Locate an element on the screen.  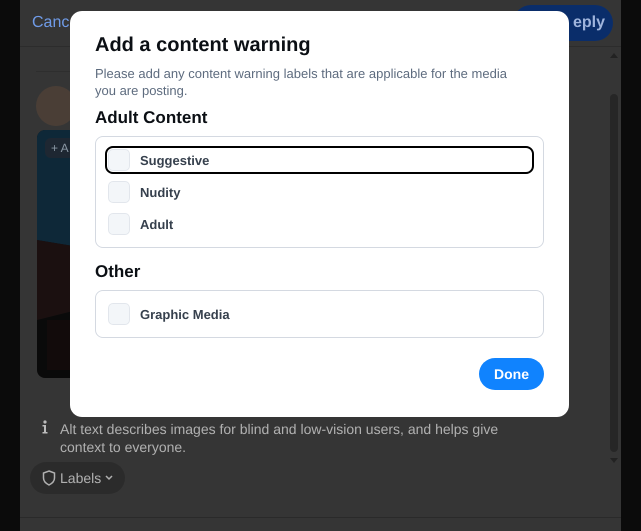
alt-text-info: Alt text describes images for blind and low-vision users, and helps give context to everyone. is located at coordinates (280, 438).